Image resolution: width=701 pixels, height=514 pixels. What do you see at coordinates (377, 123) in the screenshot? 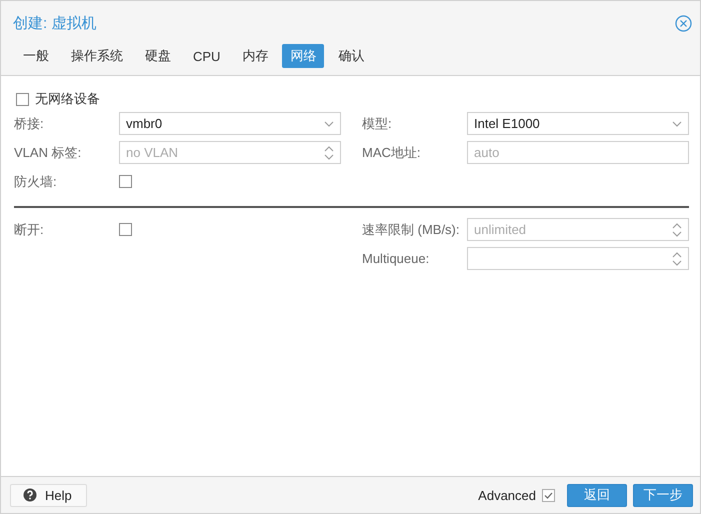
I see `field-label: 模型:` at bounding box center [377, 123].